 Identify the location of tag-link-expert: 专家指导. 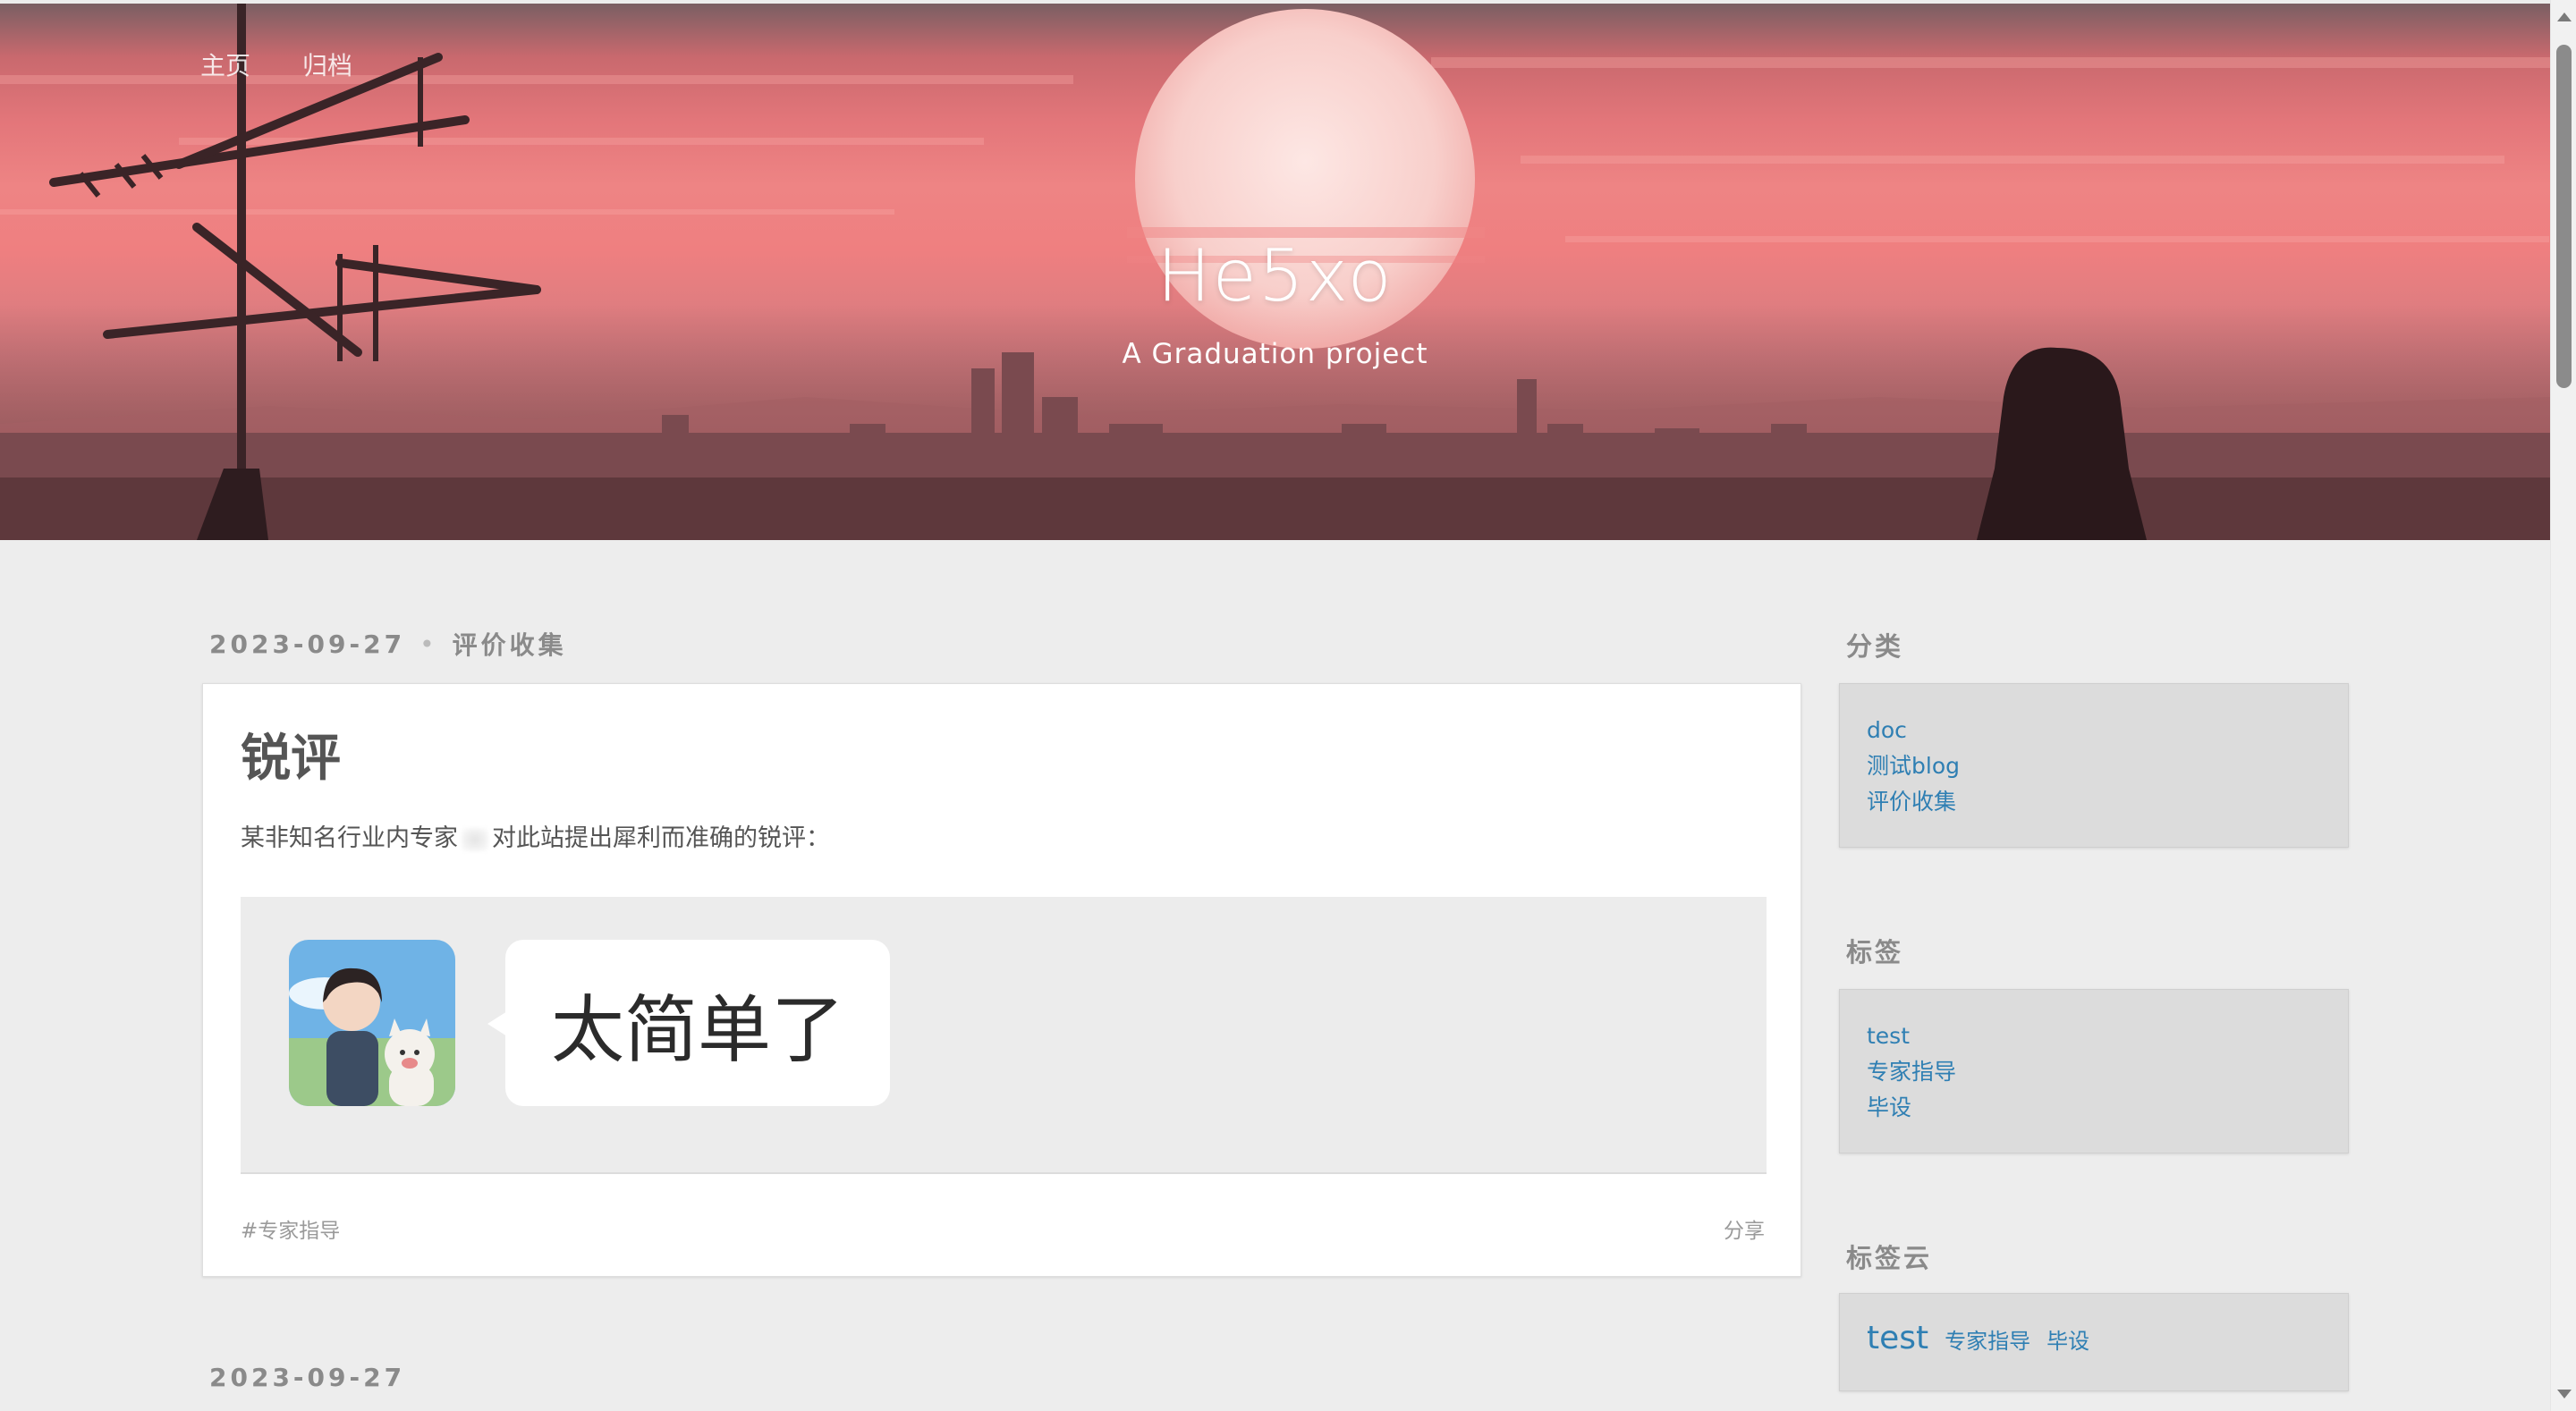
(2094, 1072).